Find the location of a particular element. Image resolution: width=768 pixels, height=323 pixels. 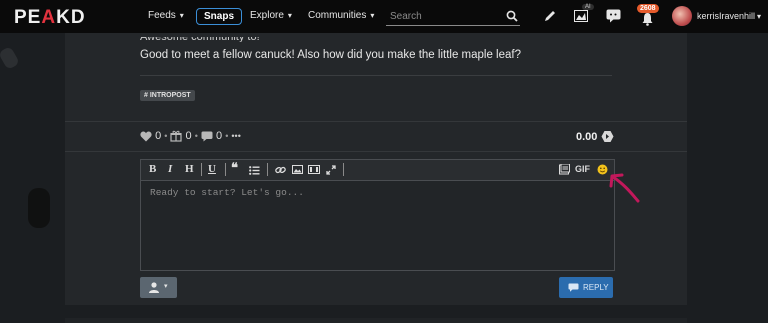

snippet-icon is located at coordinates (564, 169).